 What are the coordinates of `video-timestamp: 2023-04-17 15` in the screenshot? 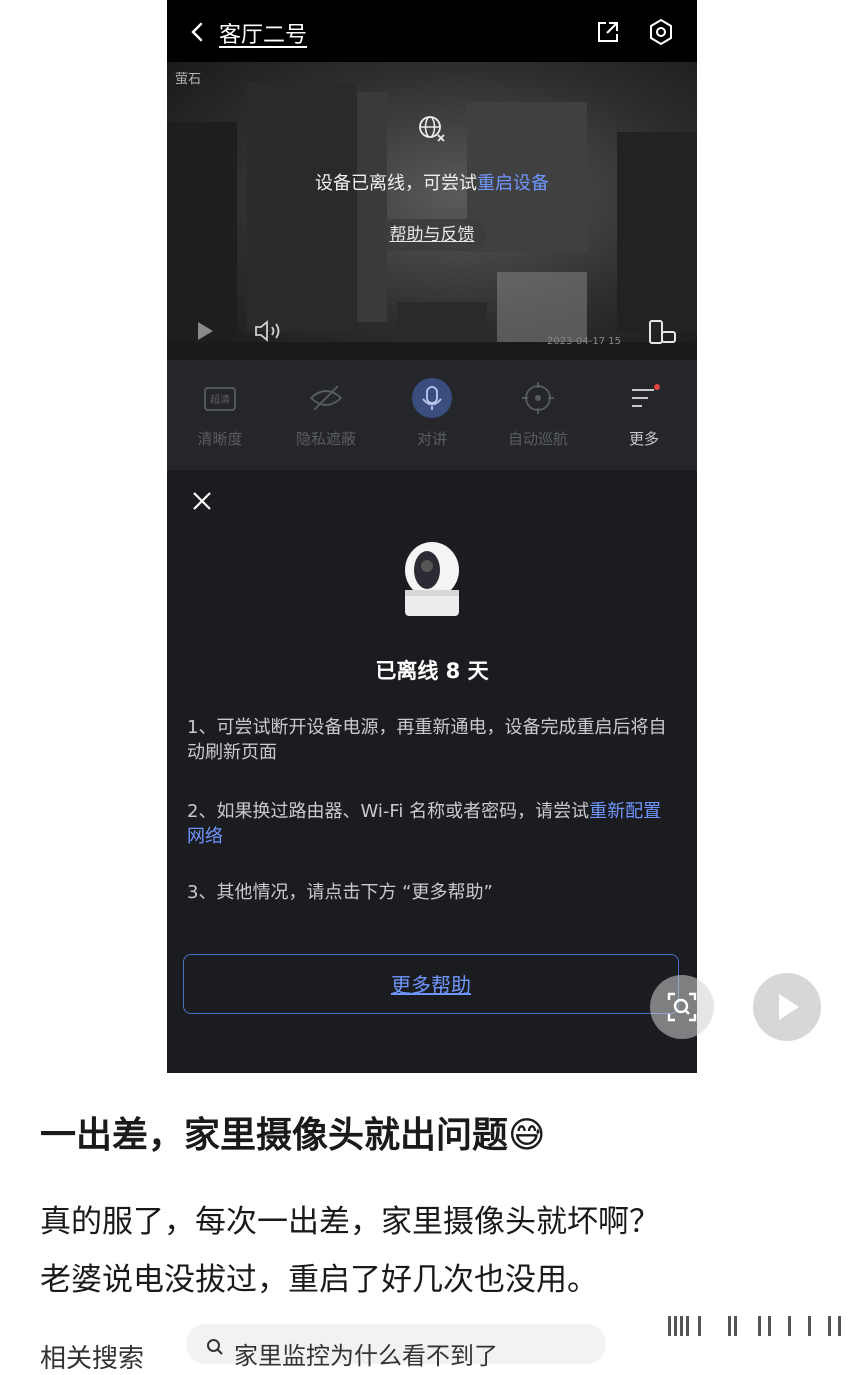 It's located at (584, 341).